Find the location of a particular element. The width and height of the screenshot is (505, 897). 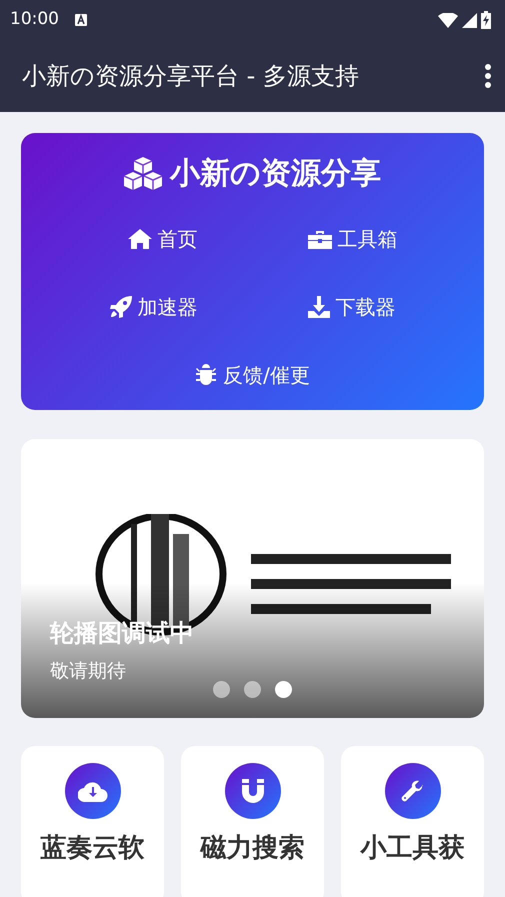

hero-title: 小新の资源分享 is located at coordinates (275, 174).